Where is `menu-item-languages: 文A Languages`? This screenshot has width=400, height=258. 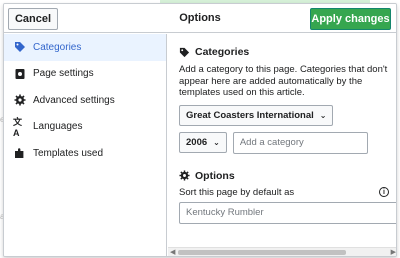 menu-item-languages: 文A Languages is located at coordinates (85, 127).